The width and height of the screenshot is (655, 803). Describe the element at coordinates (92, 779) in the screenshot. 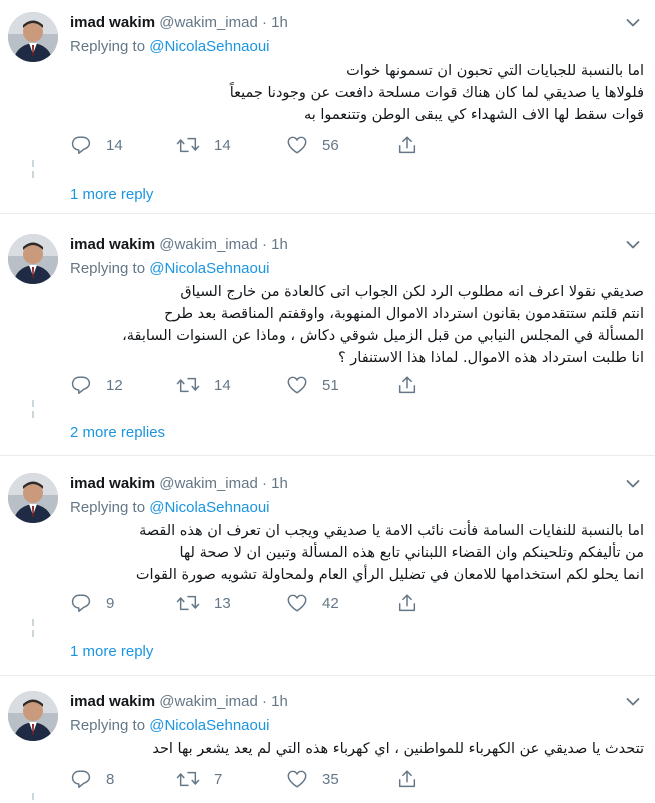

I see `reply-button: 8` at that location.